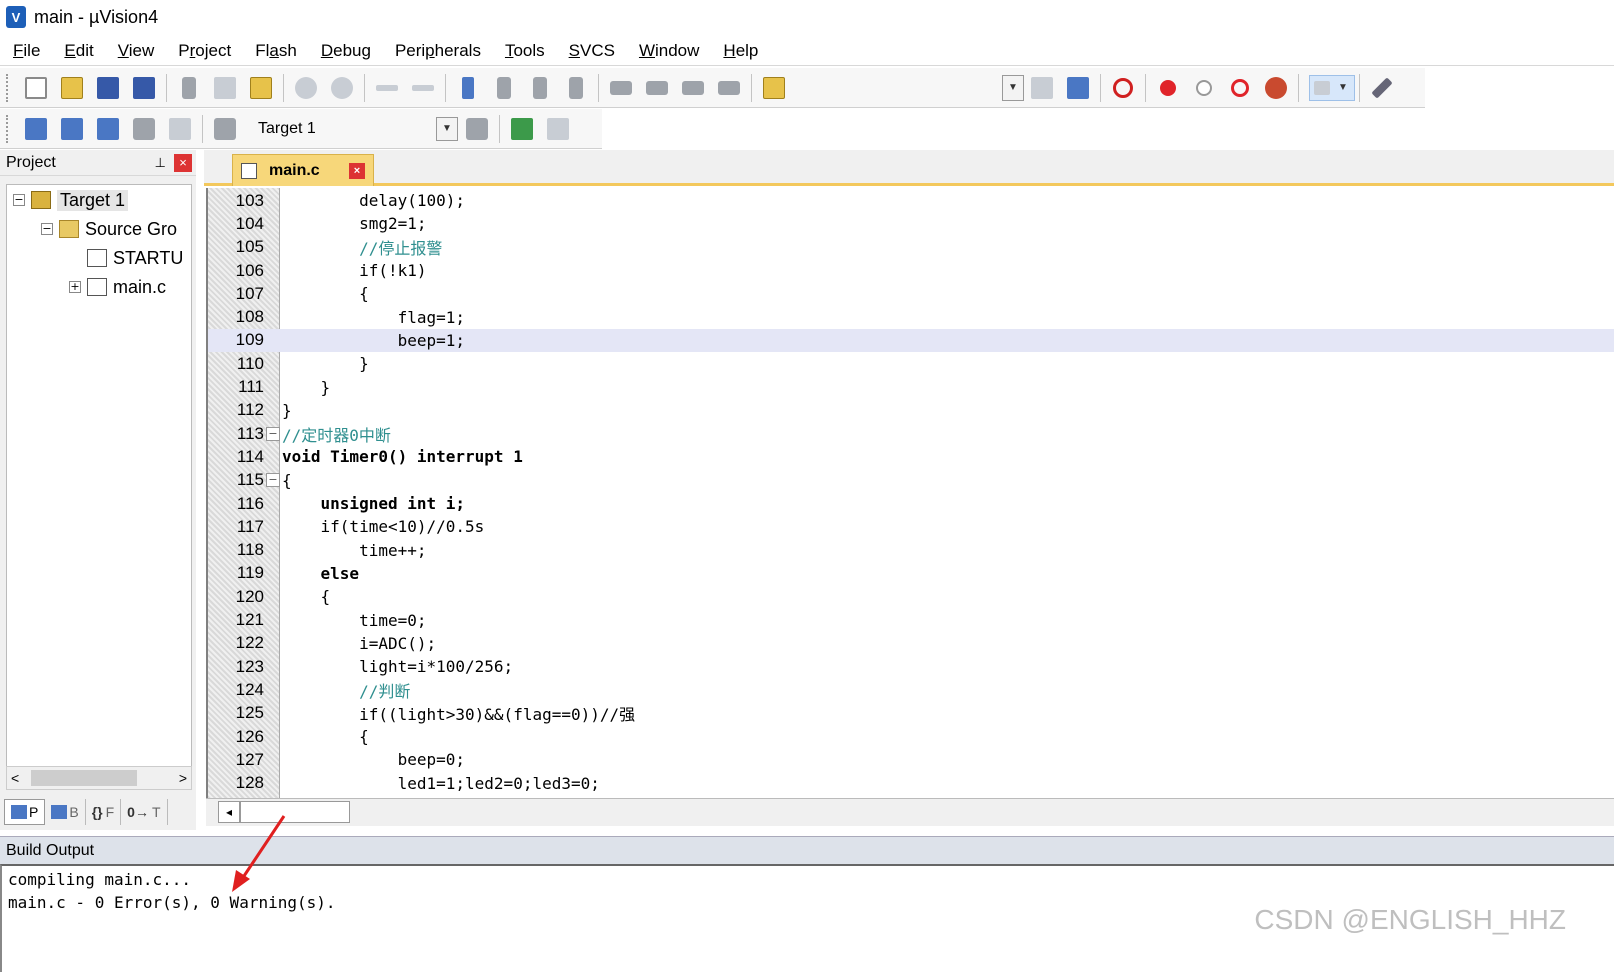 This screenshot has height=972, width=1614. I want to click on expand-icon: +, so click(75, 287).